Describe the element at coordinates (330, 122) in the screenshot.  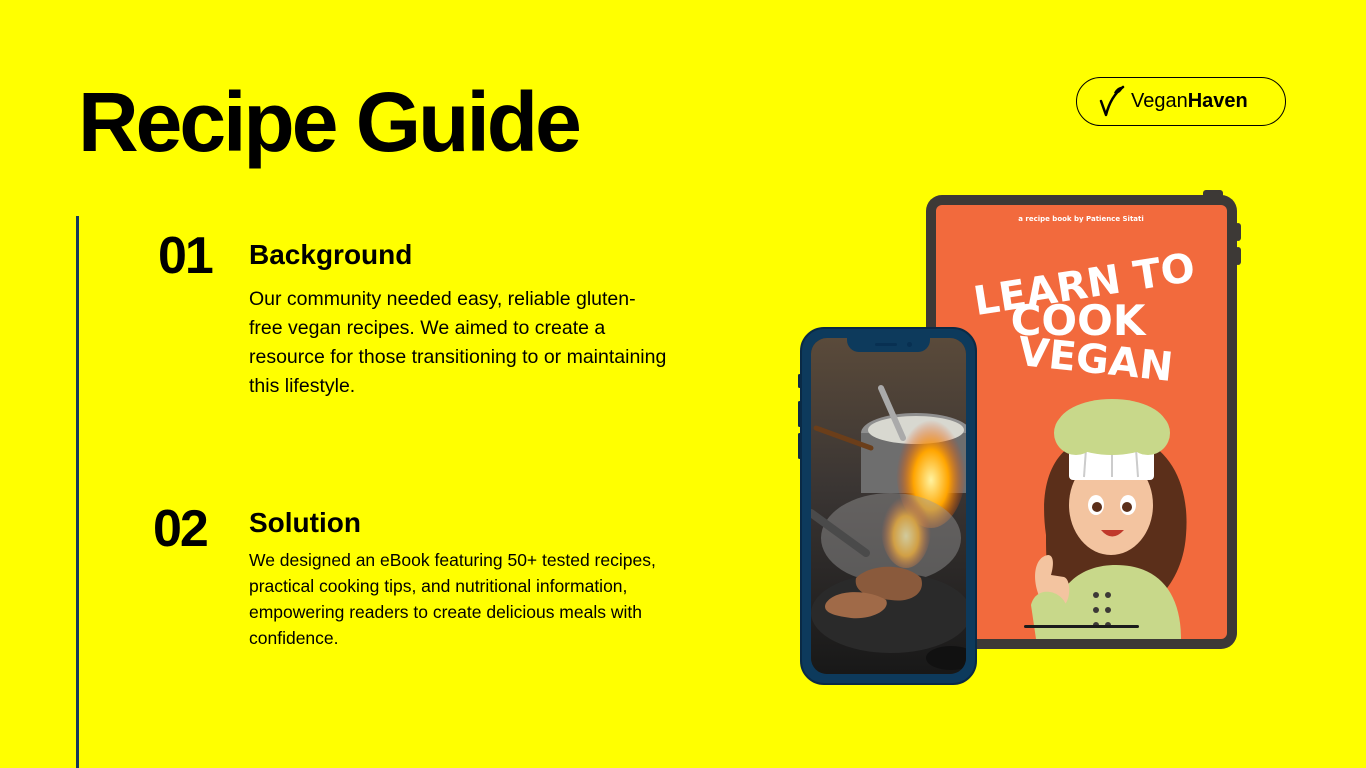
I see `page-title: Recipe Guide` at that location.